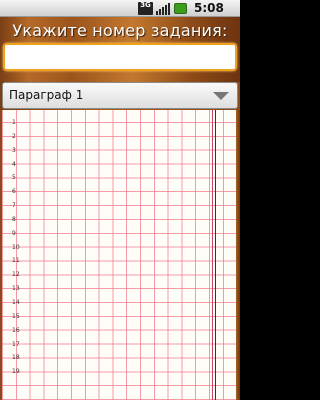 The image size is (320, 400). Describe the element at coordinates (120, 30) in the screenshot. I see `task-prompt-label: Укажите номер задания:` at that location.